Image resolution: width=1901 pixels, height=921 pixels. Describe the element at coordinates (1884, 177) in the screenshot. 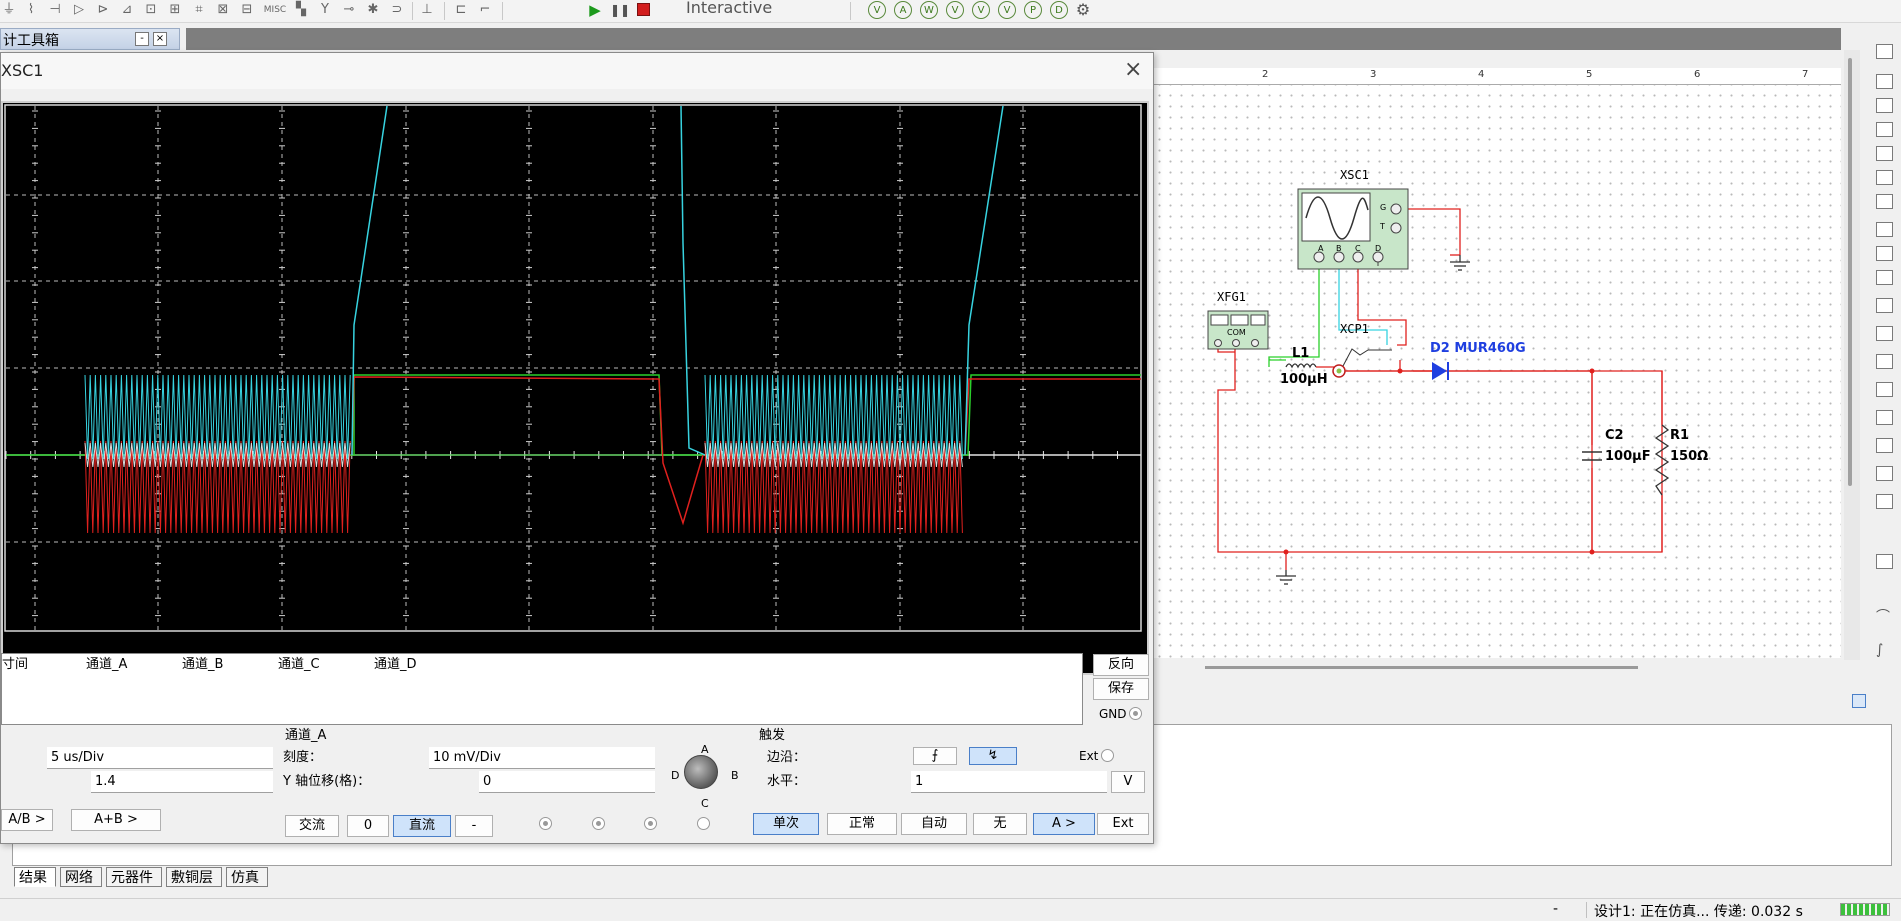

I see `bode-plotter-tool-icon` at that location.